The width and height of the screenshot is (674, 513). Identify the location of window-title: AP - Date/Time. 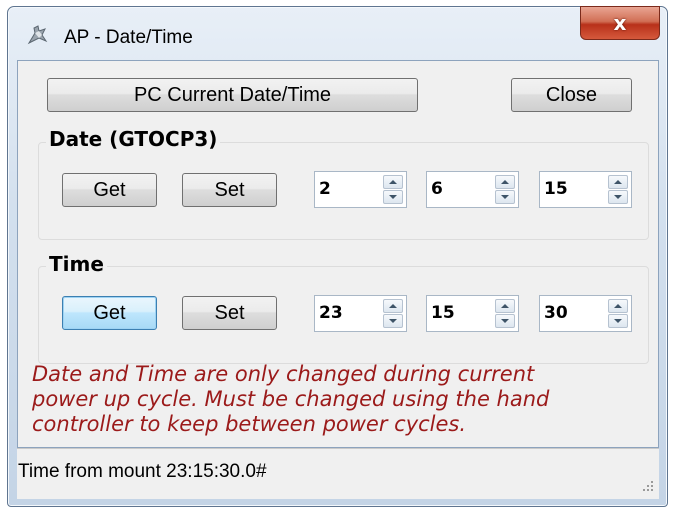
(128, 37).